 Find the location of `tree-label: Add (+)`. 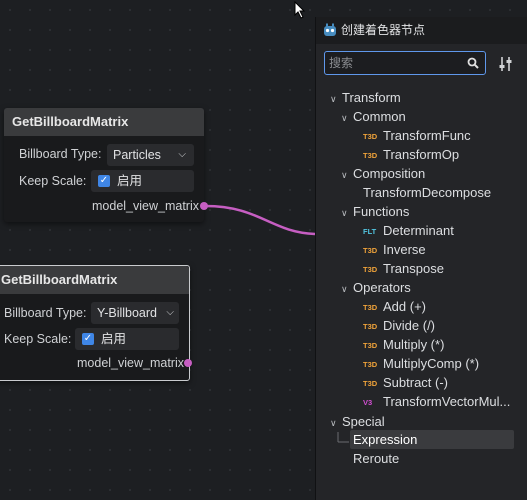

tree-label: Add (+) is located at coordinates (404, 306).